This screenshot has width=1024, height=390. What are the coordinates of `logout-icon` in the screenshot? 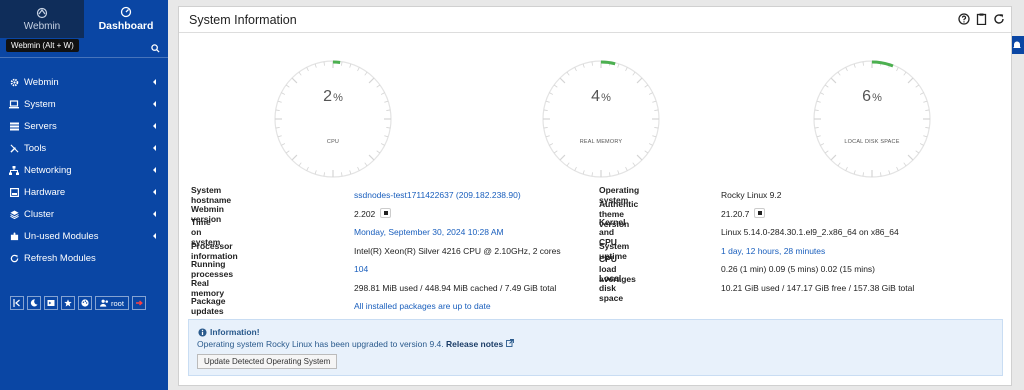 It's located at (139, 303).